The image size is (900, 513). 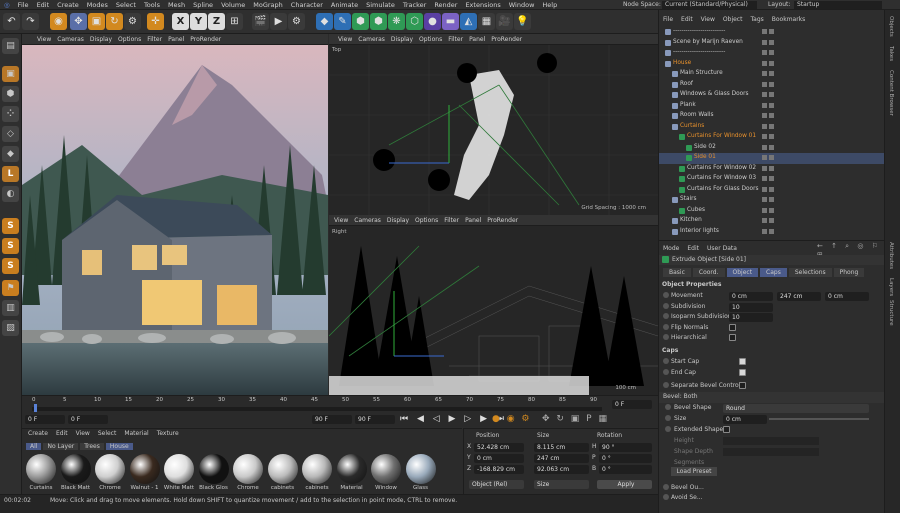 What do you see at coordinates (772, 116) in the screenshot?
I see `object-row: Room Walls` at bounding box center [772, 116].